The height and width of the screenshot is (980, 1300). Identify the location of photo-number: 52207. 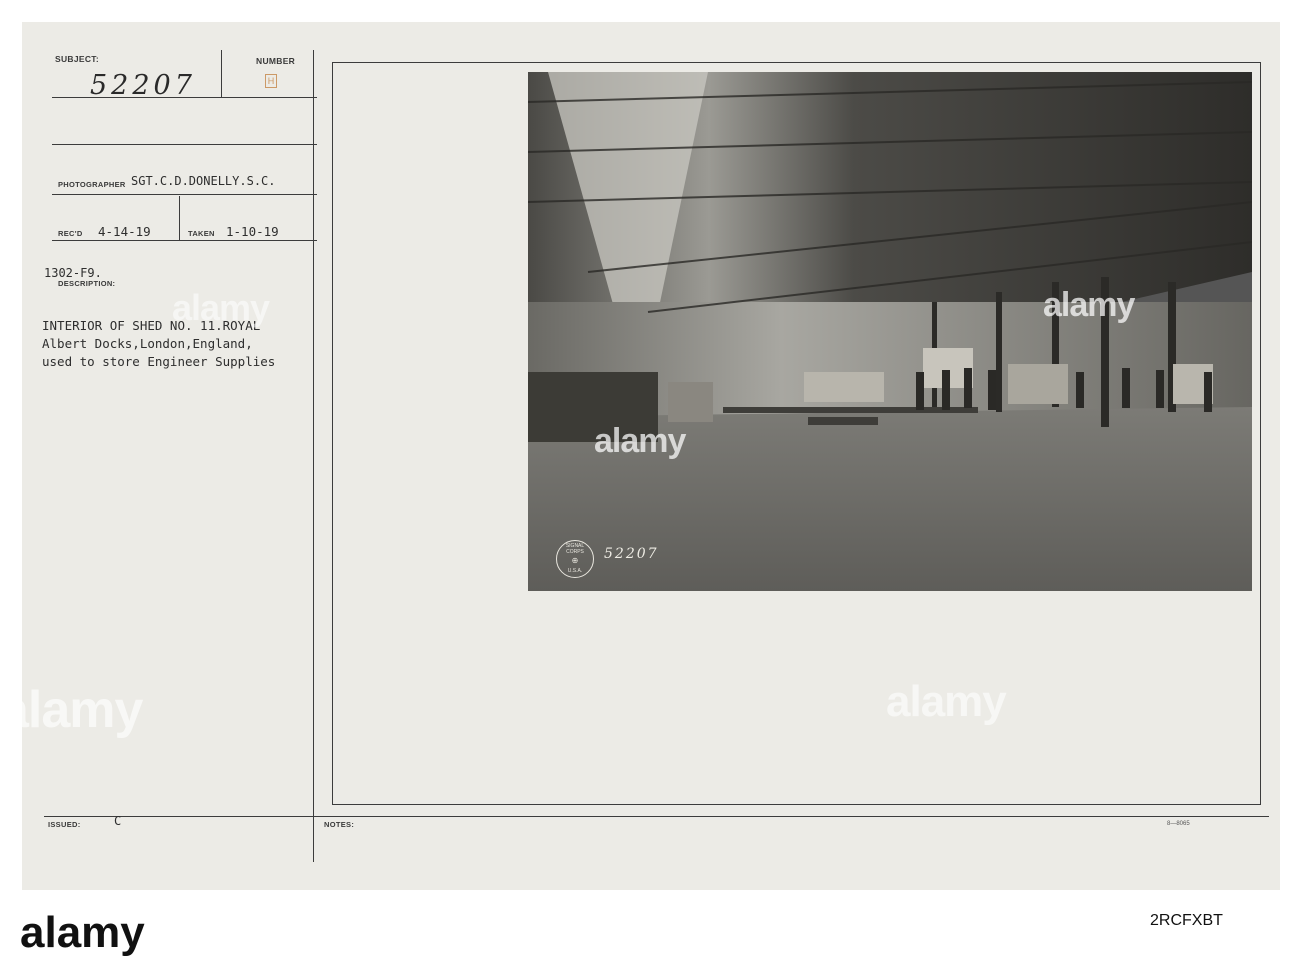
(631, 554).